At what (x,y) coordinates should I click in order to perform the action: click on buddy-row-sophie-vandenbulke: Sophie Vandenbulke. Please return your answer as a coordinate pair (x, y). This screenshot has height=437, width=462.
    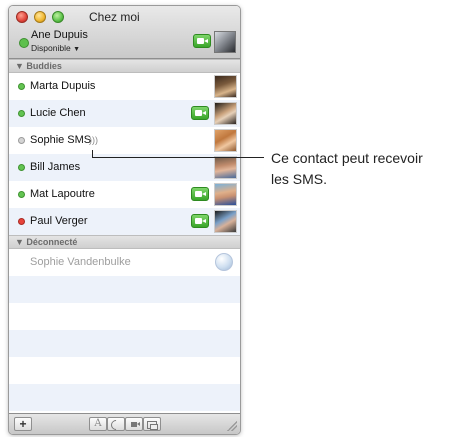
    Looking at the image, I should click on (124, 262).